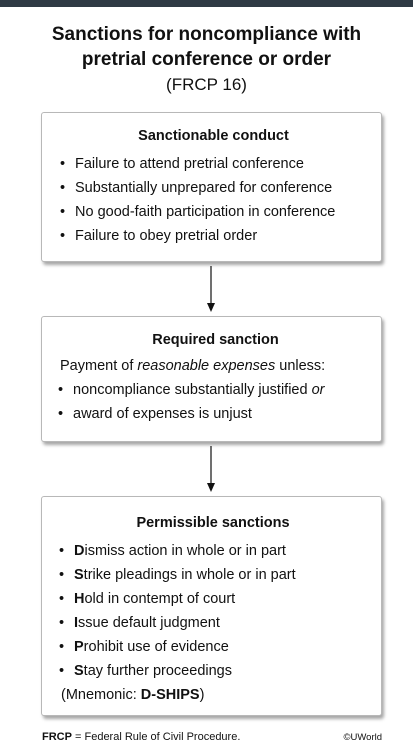  I want to click on mnemonic-letter: H, so click(79, 599).